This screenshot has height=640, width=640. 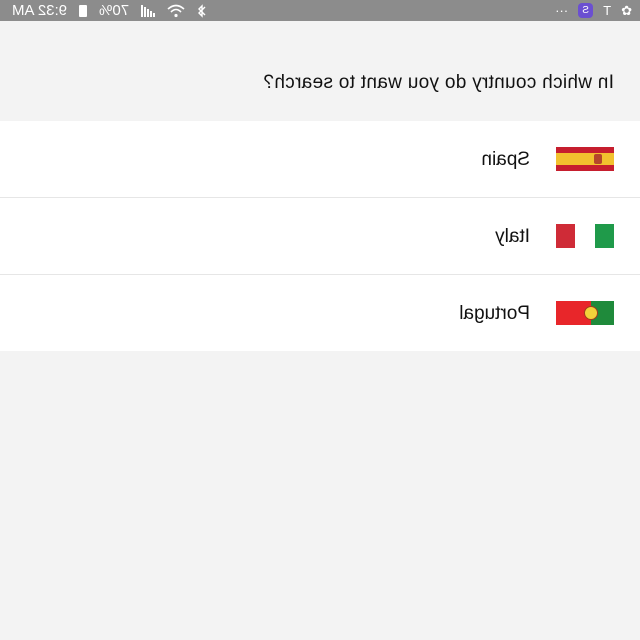 I want to click on carrier-icon: T, so click(x=607, y=10).